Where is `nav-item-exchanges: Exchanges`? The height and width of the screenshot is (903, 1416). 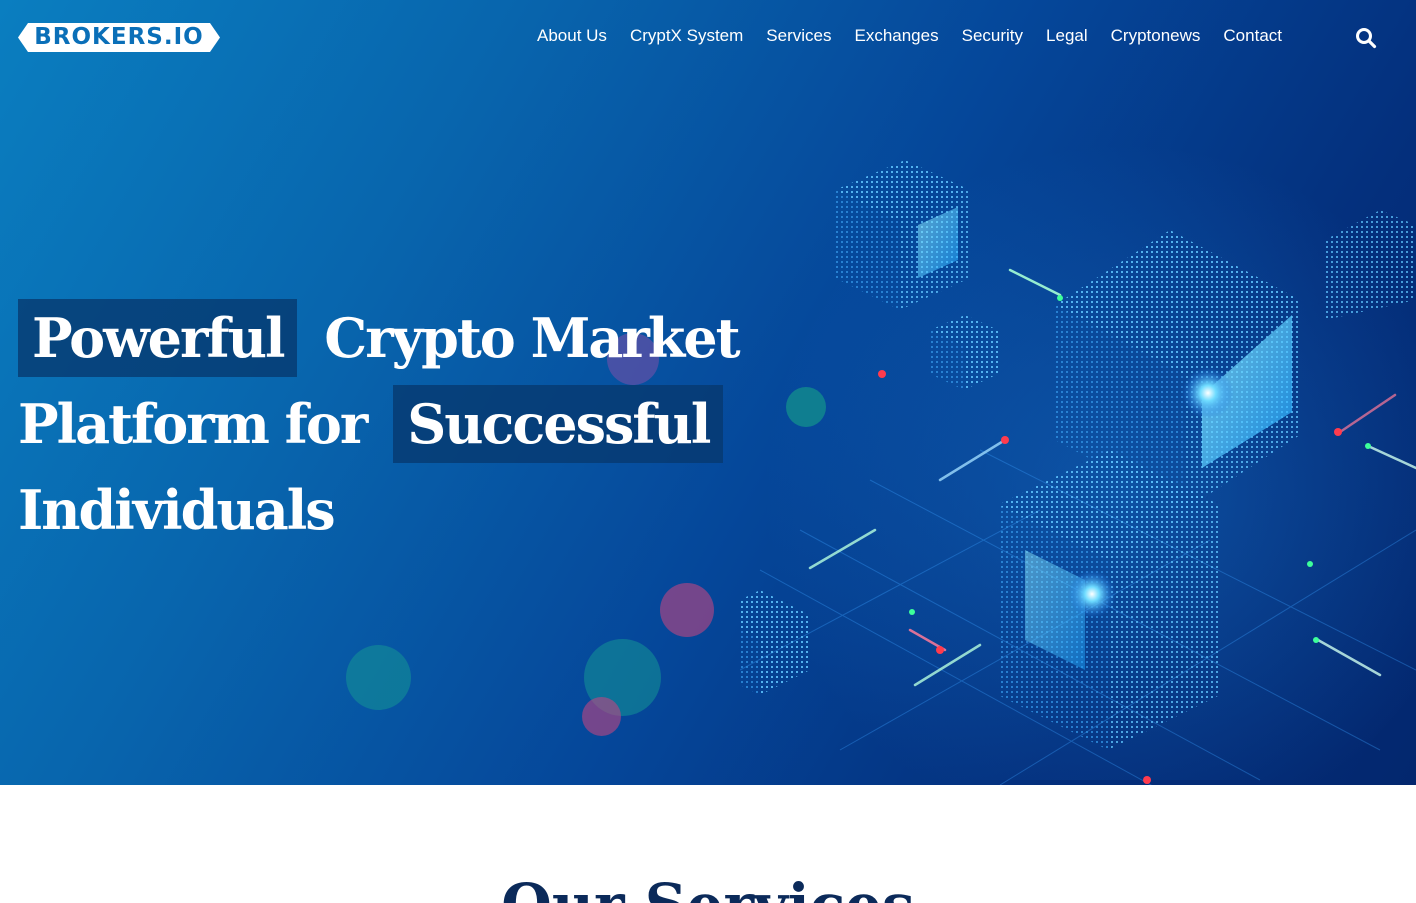 nav-item-exchanges: Exchanges is located at coordinates (896, 36).